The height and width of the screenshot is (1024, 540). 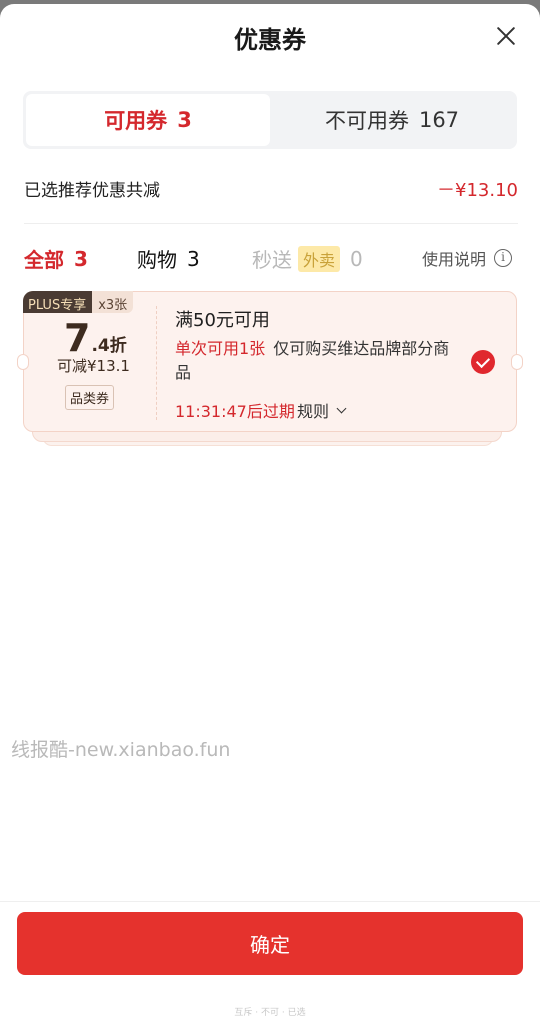 I want to click on watermark-text: 线报酷-new.xianbao.fun, so click(x=121, y=750).